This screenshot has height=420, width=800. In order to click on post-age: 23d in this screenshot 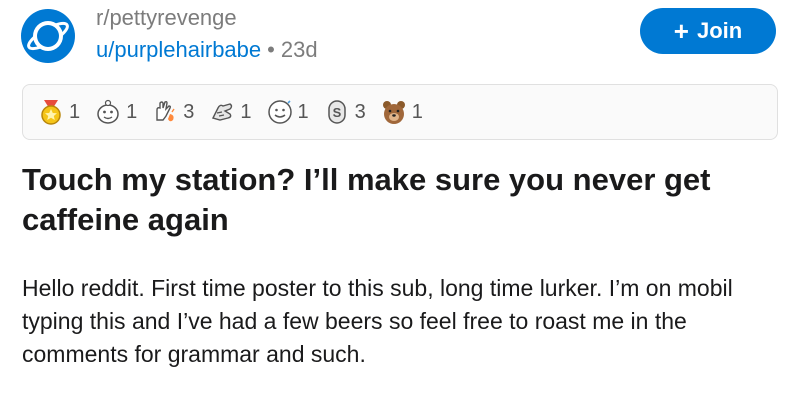, I will do `click(299, 49)`.